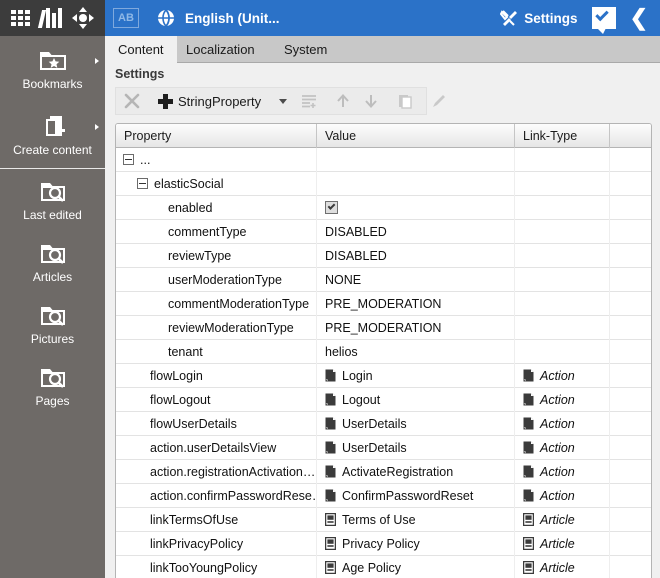 Image resolution: width=660 pixels, height=578 pixels. I want to click on value-text: PRE_MODERATION, so click(383, 327).